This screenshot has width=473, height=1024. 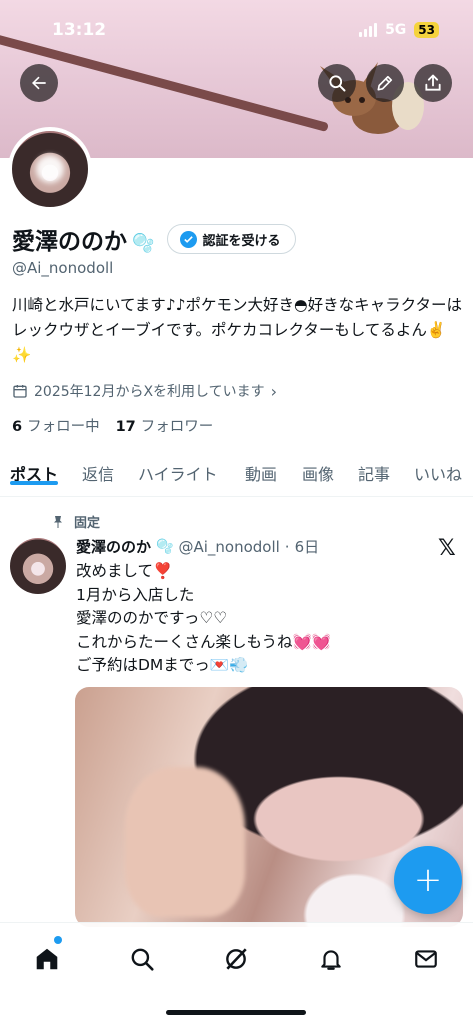 I want to click on avatar-face-blur, so click(x=50, y=169).